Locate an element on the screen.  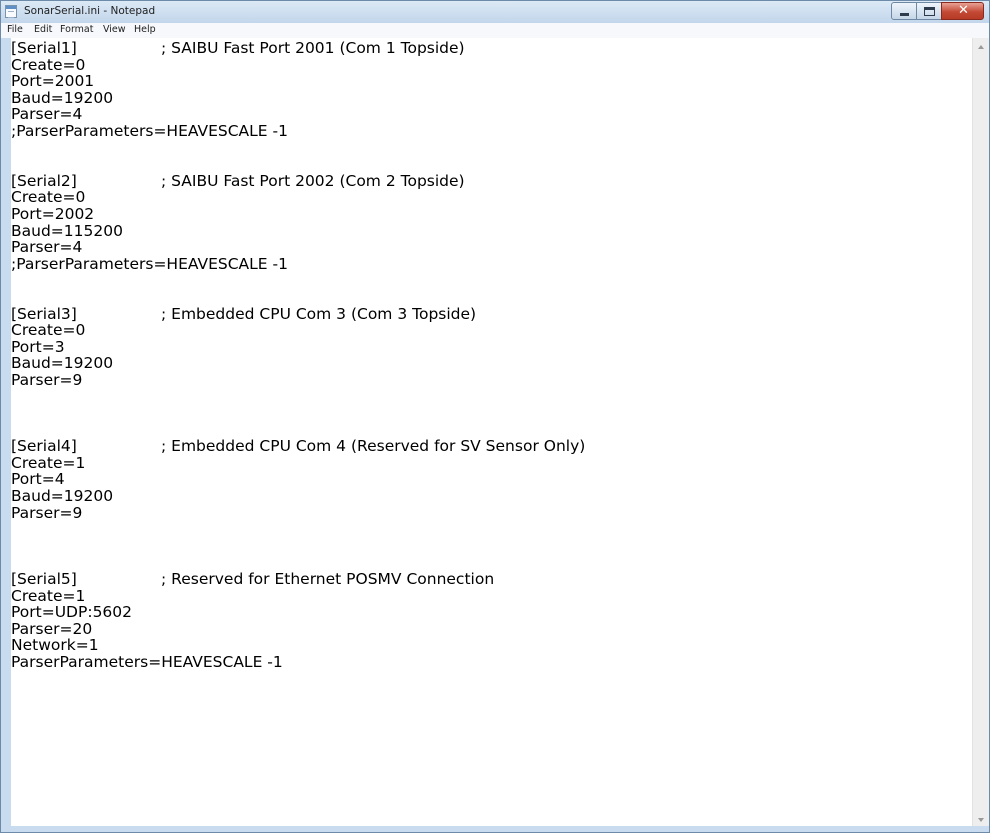
section-comment: ; SAIBU Fast Port 2002 (Com 2 Topside) is located at coordinates (313, 181).